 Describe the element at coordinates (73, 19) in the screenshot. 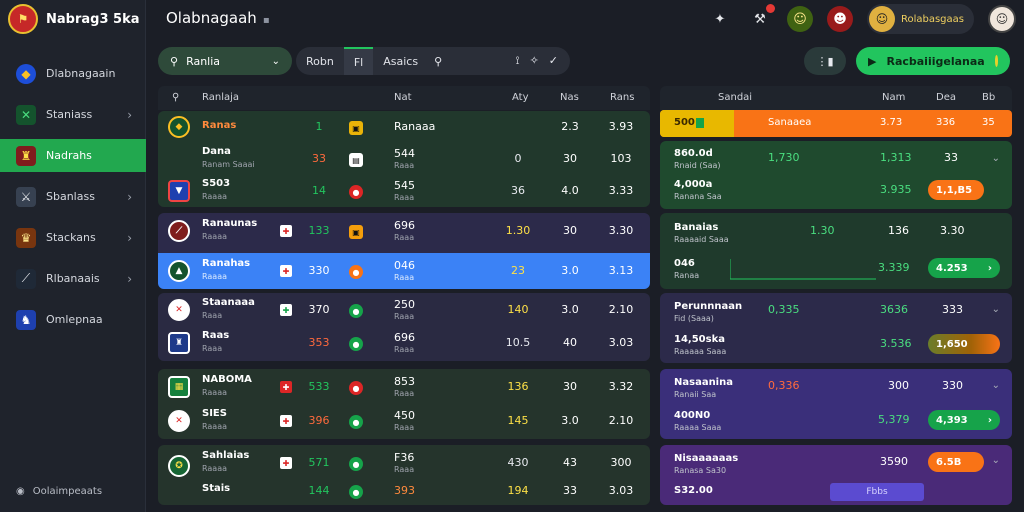

I see `brand: ⚑ Nabrag3 5ka` at that location.